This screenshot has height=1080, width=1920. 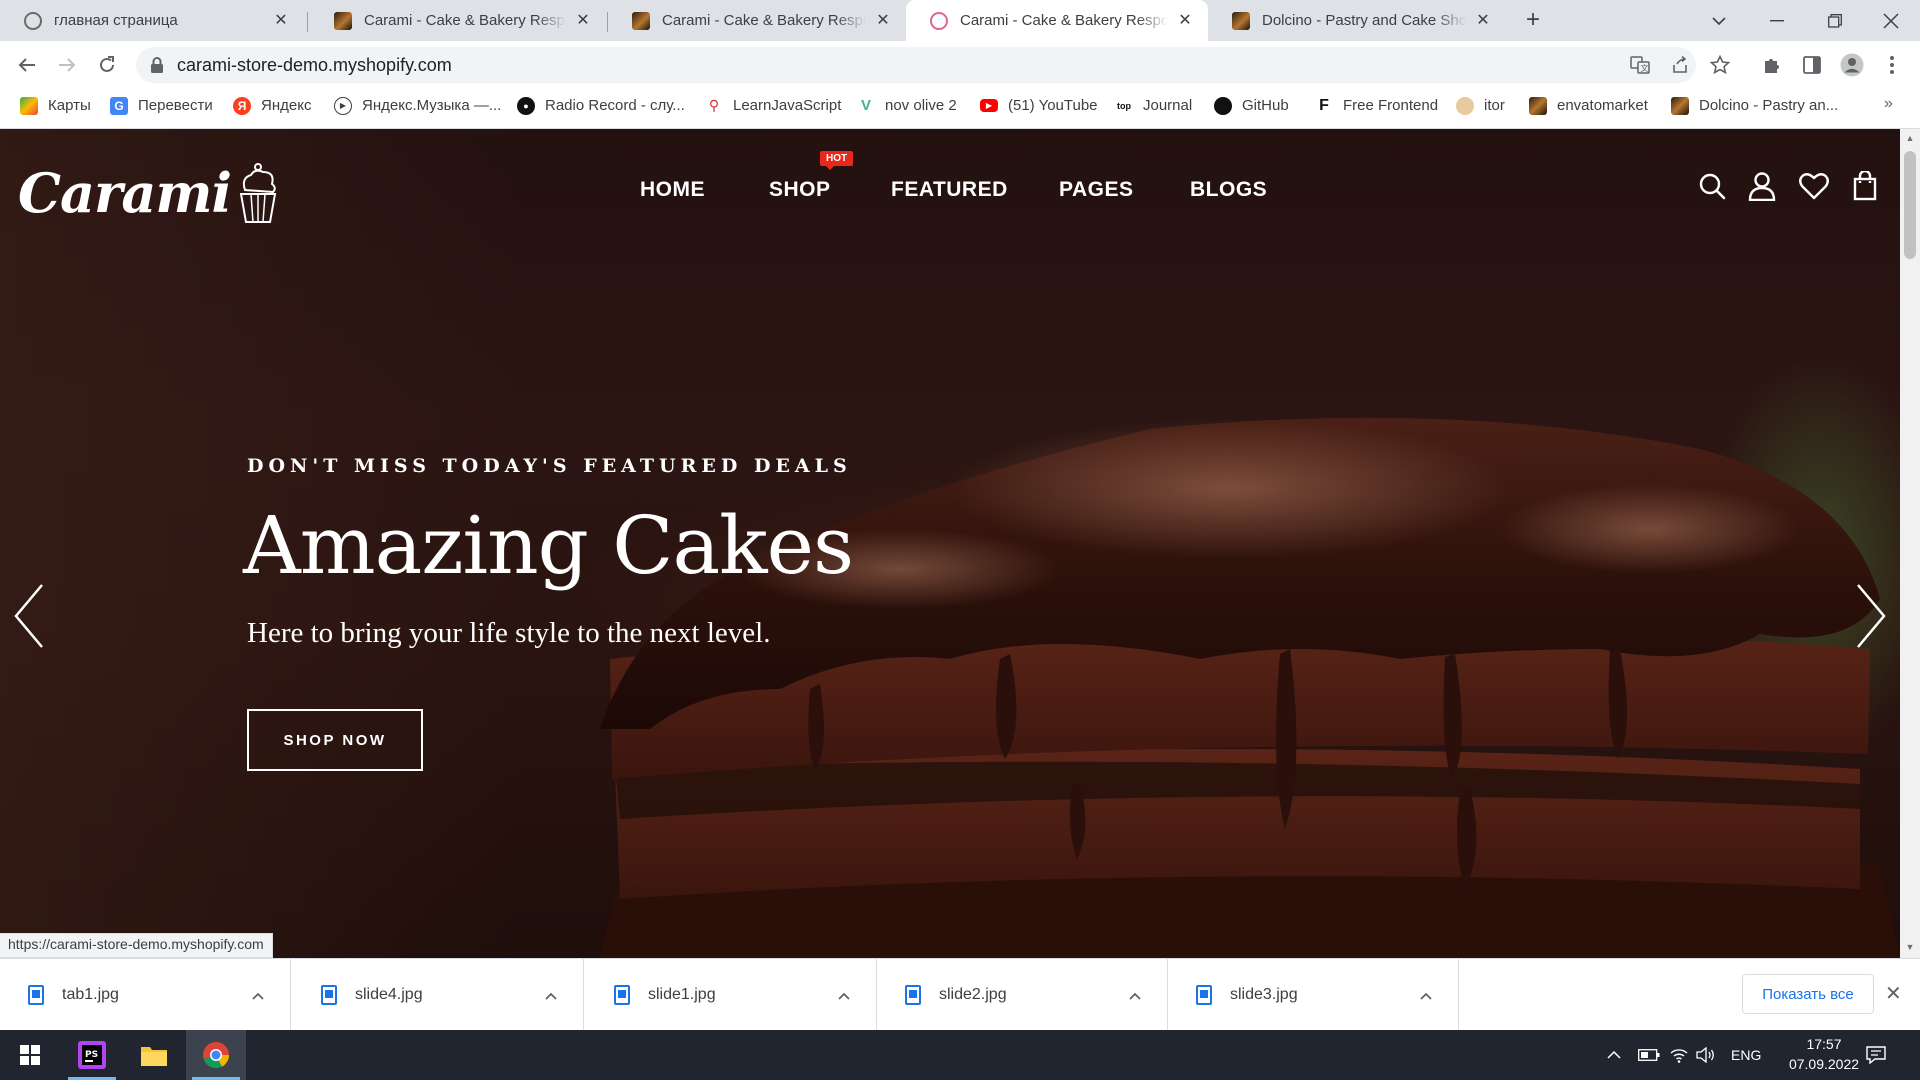 What do you see at coordinates (1720, 65) in the screenshot?
I see `bookmark-star-icon` at bounding box center [1720, 65].